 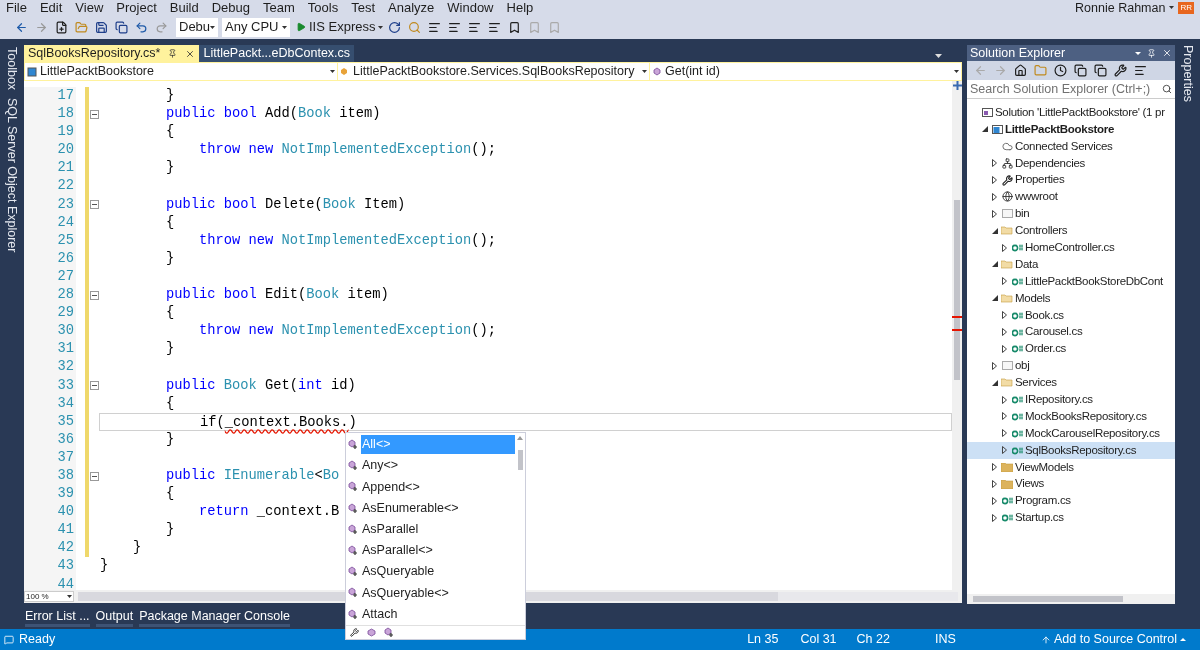 I want to click on line-number: 22, so click(x=50, y=186).